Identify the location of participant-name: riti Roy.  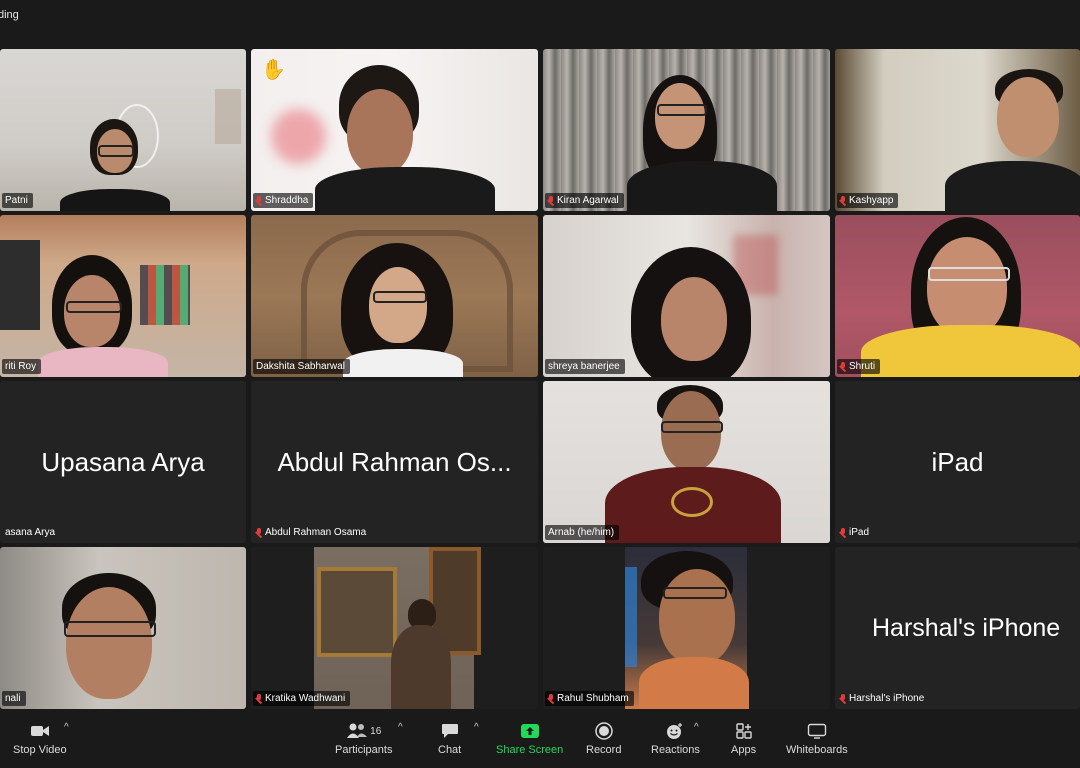
(21, 366).